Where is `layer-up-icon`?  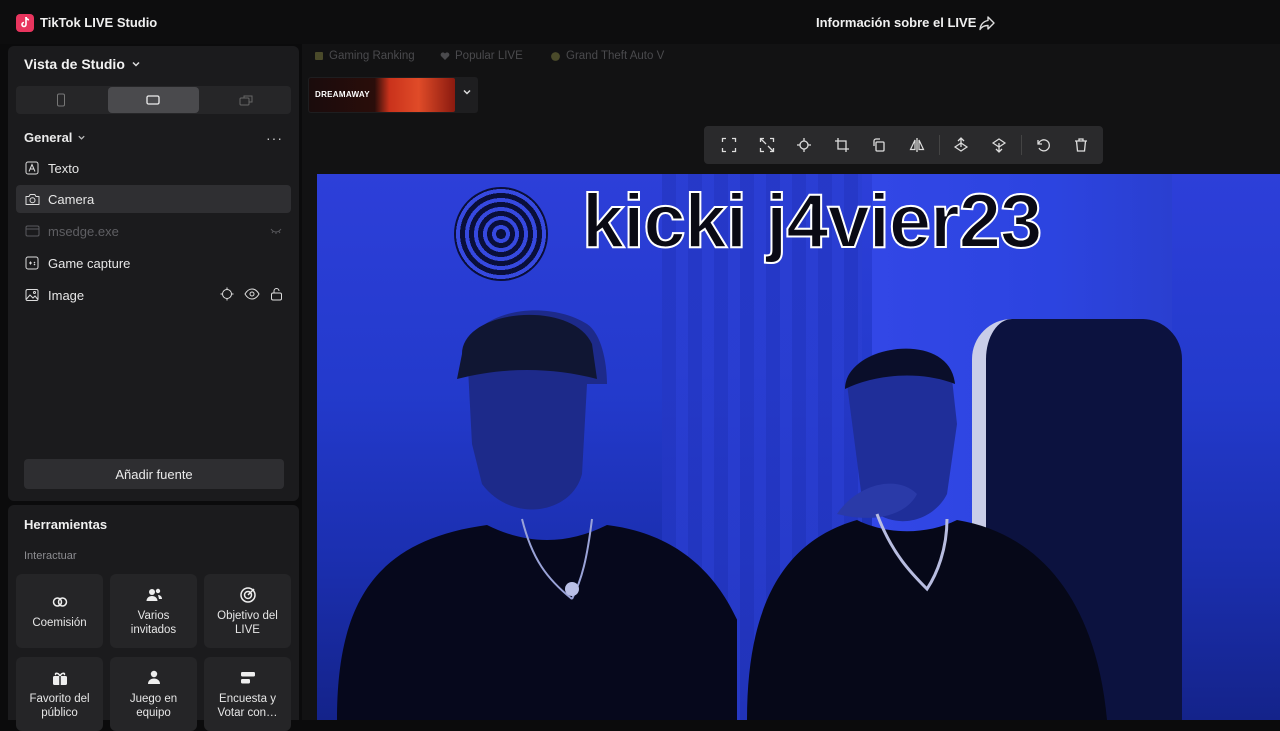
layer-up-icon is located at coordinates (961, 144).